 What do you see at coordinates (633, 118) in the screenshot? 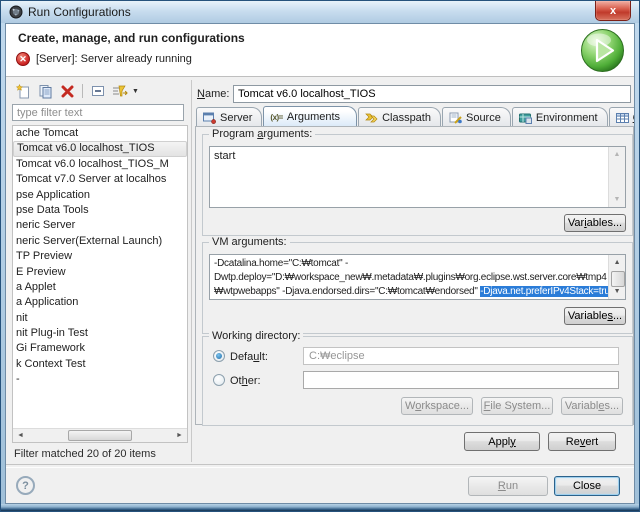
I see `tab-label: Common` at bounding box center [633, 118].